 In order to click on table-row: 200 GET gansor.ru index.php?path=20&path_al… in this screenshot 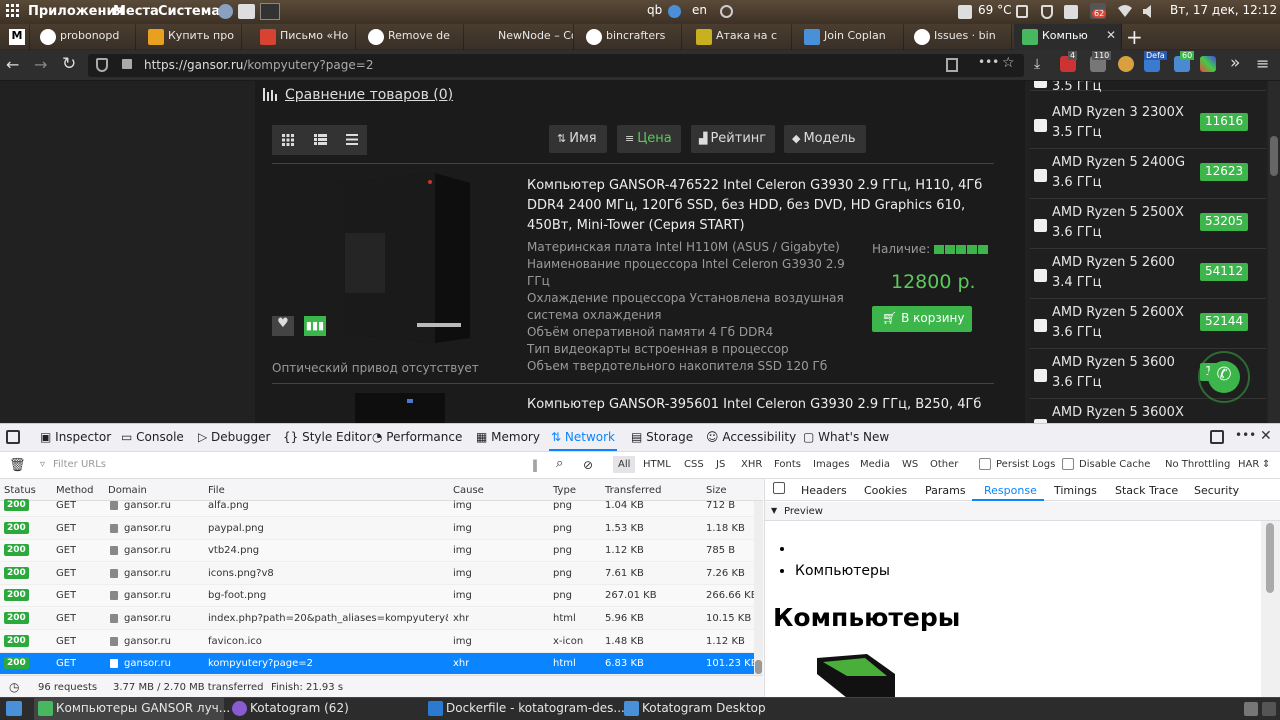, I will do `click(377, 619)`.